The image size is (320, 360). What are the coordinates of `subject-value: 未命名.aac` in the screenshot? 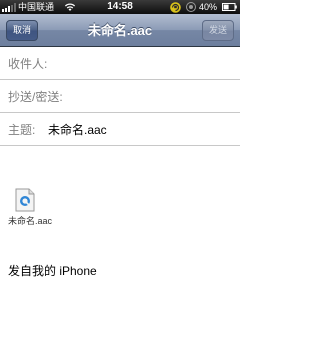 It's located at (77, 130).